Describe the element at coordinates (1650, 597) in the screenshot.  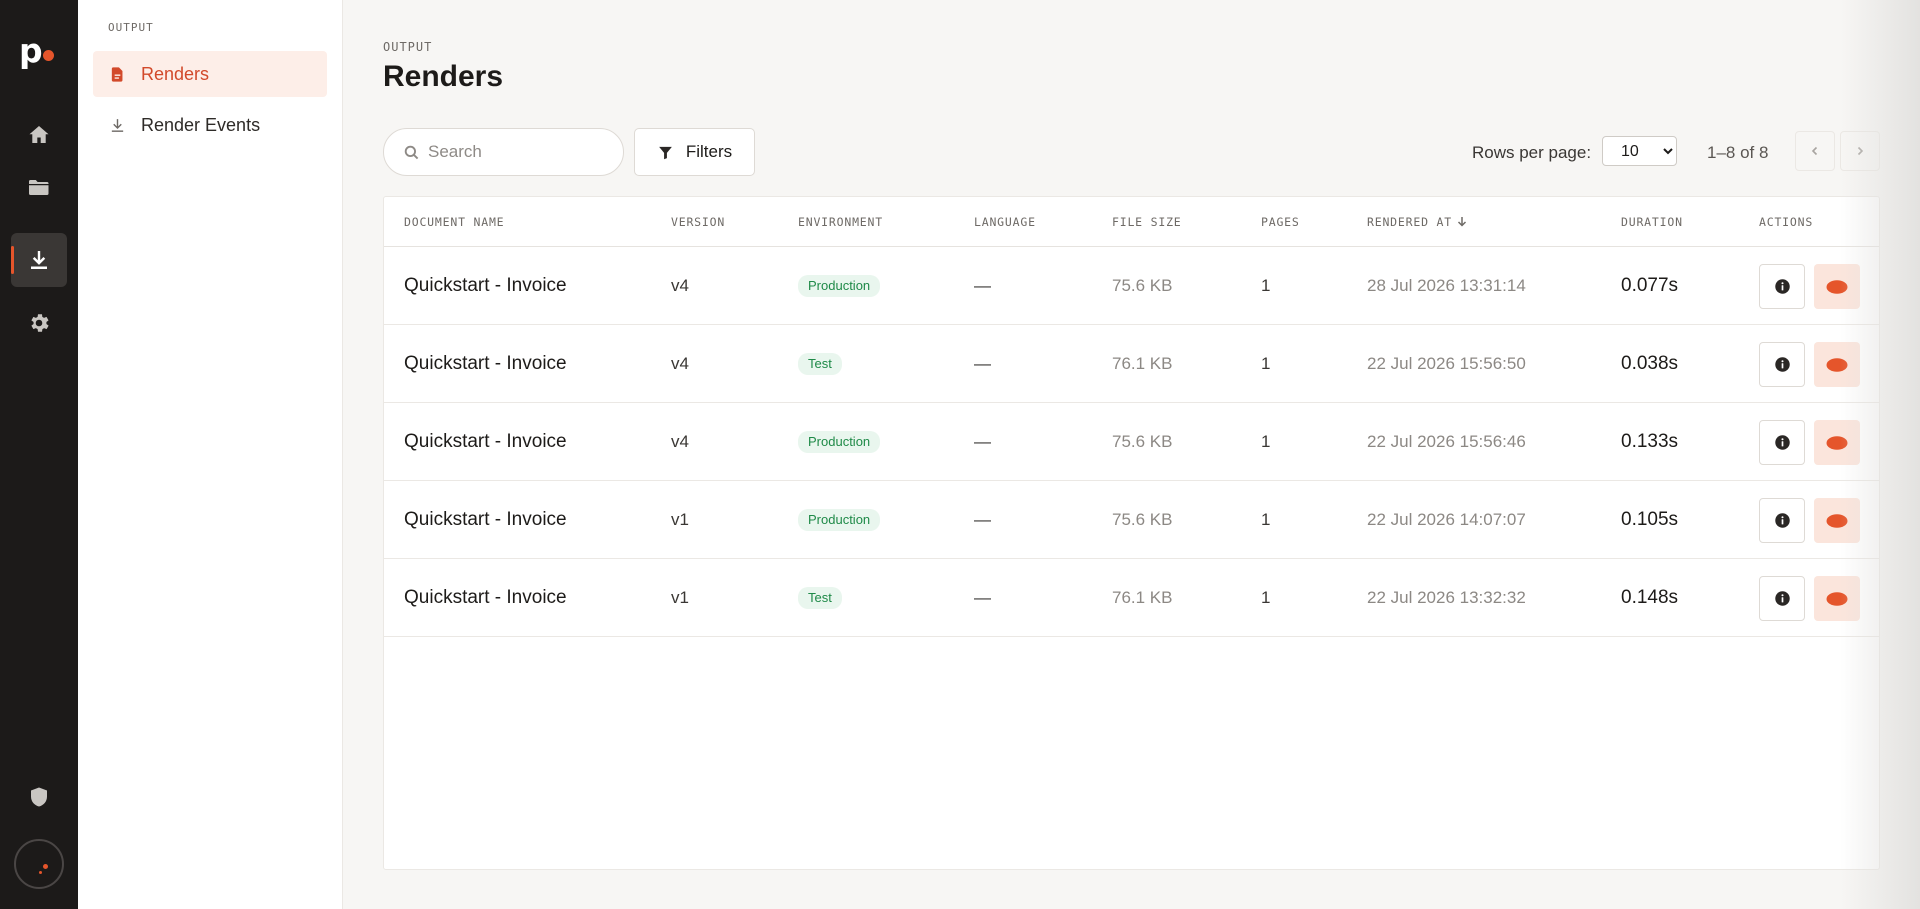
I see `duration-cell: 0.148s` at that location.